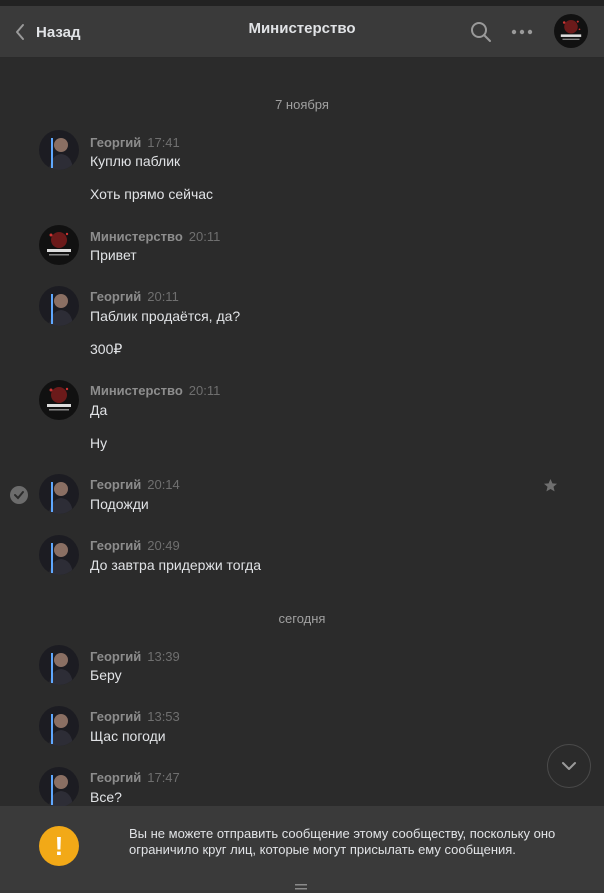  I want to click on selected-check-icon, so click(19, 495).